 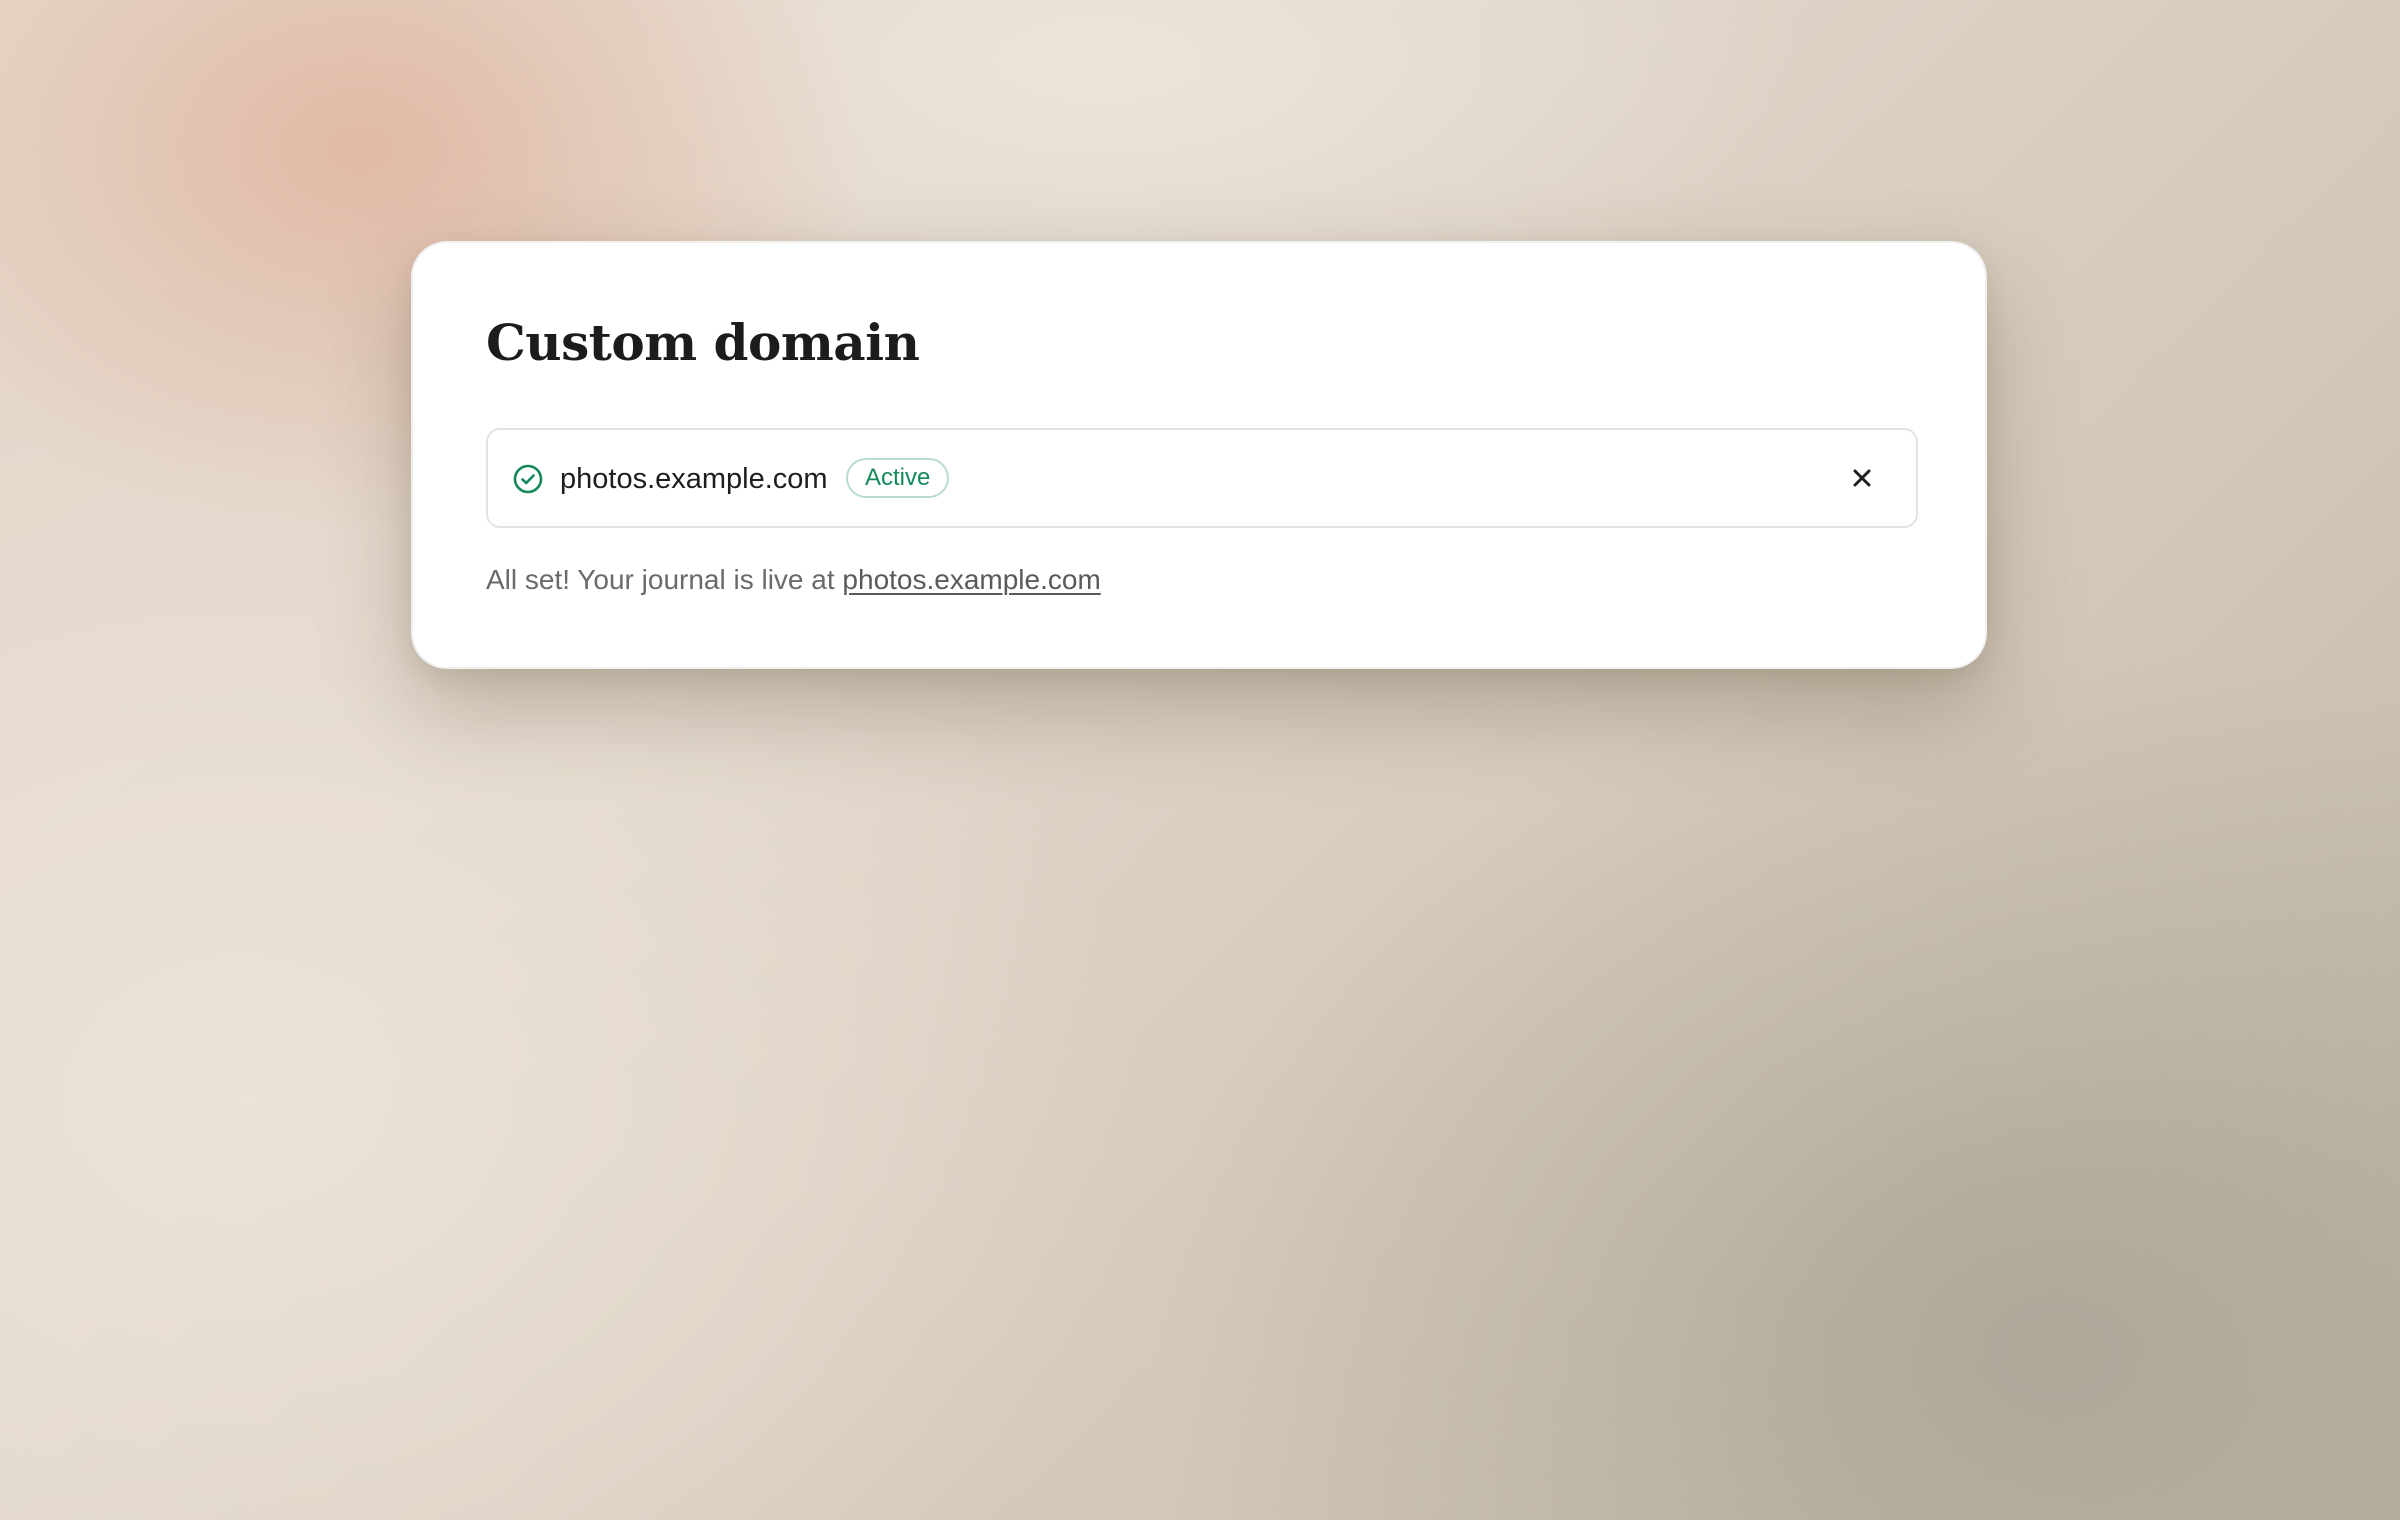 I want to click on card-title: Custom domain, so click(x=703, y=342).